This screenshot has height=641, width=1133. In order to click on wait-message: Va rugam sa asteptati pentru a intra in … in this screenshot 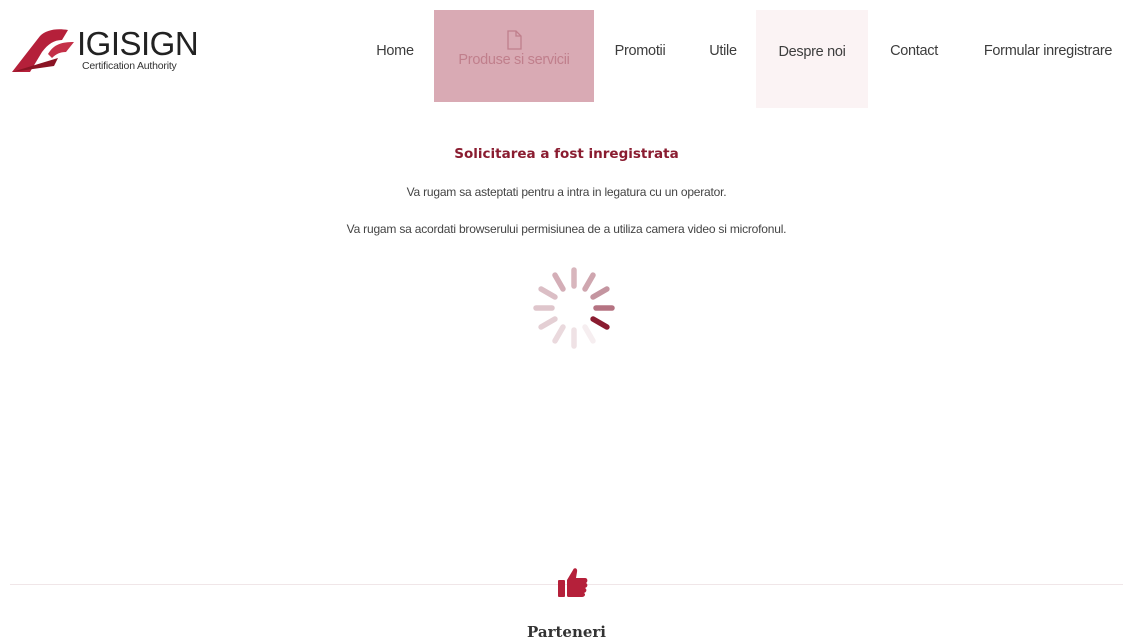, I will do `click(566, 192)`.